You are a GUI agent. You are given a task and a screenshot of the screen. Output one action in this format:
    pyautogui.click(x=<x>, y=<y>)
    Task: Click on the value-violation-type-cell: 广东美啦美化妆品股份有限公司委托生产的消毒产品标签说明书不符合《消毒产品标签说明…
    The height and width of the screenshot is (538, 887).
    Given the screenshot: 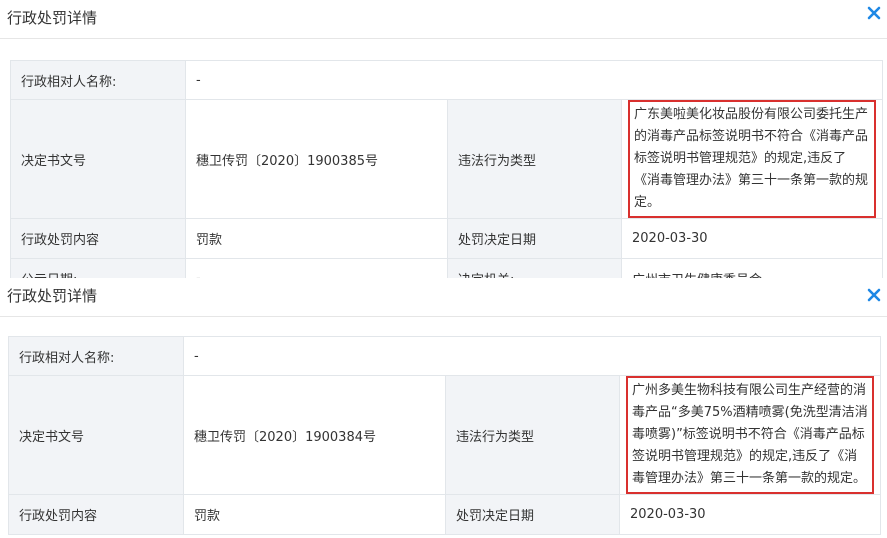 What is the action you would take?
    pyautogui.click(x=752, y=159)
    